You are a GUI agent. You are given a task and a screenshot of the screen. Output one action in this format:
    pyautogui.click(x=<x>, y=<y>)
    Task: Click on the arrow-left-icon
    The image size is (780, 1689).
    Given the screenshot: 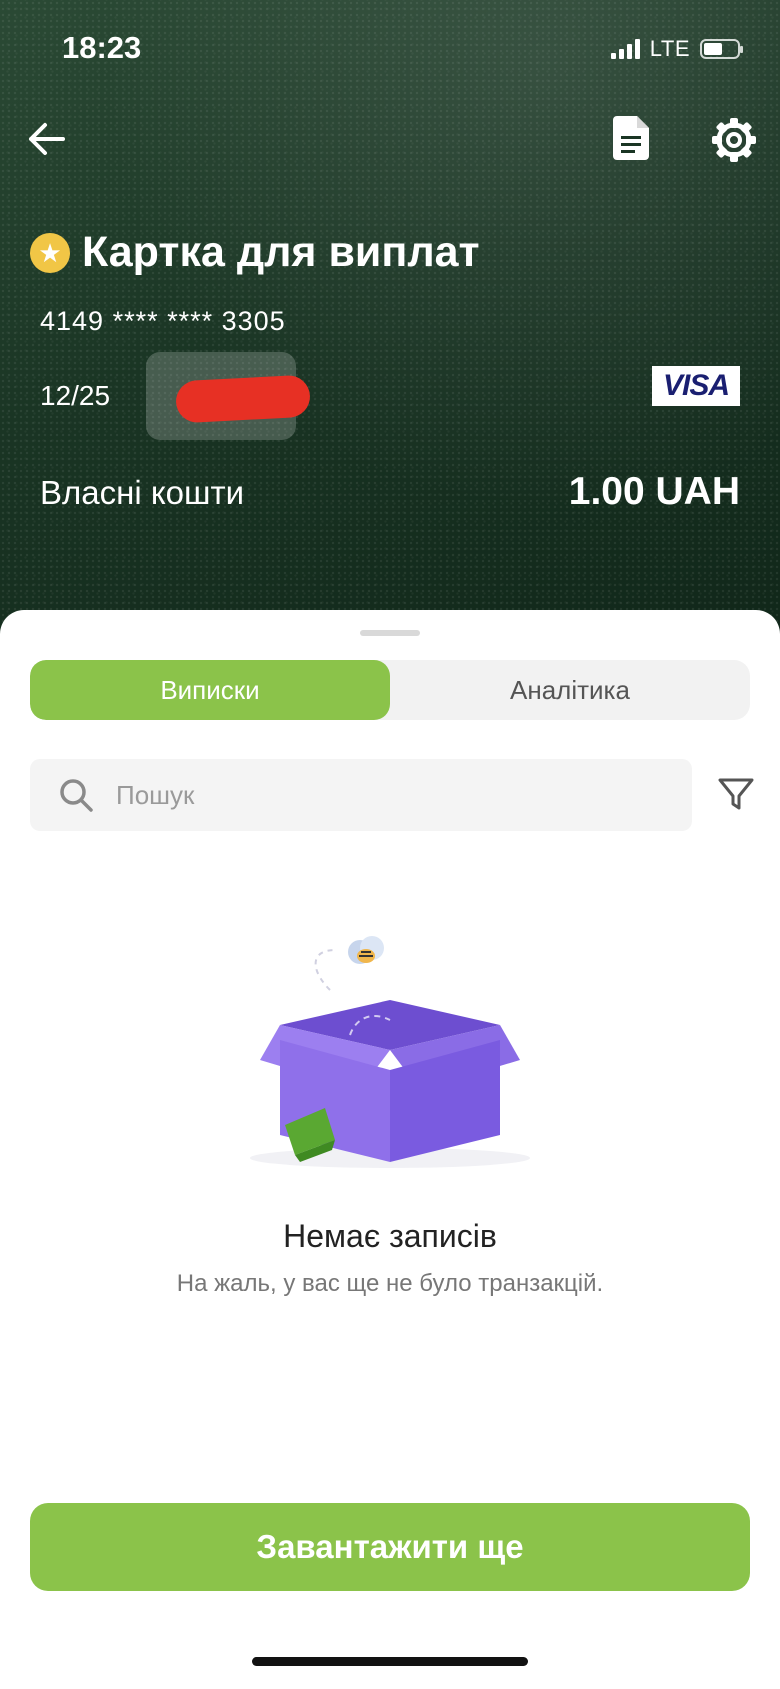 What is the action you would take?
    pyautogui.click(x=47, y=139)
    